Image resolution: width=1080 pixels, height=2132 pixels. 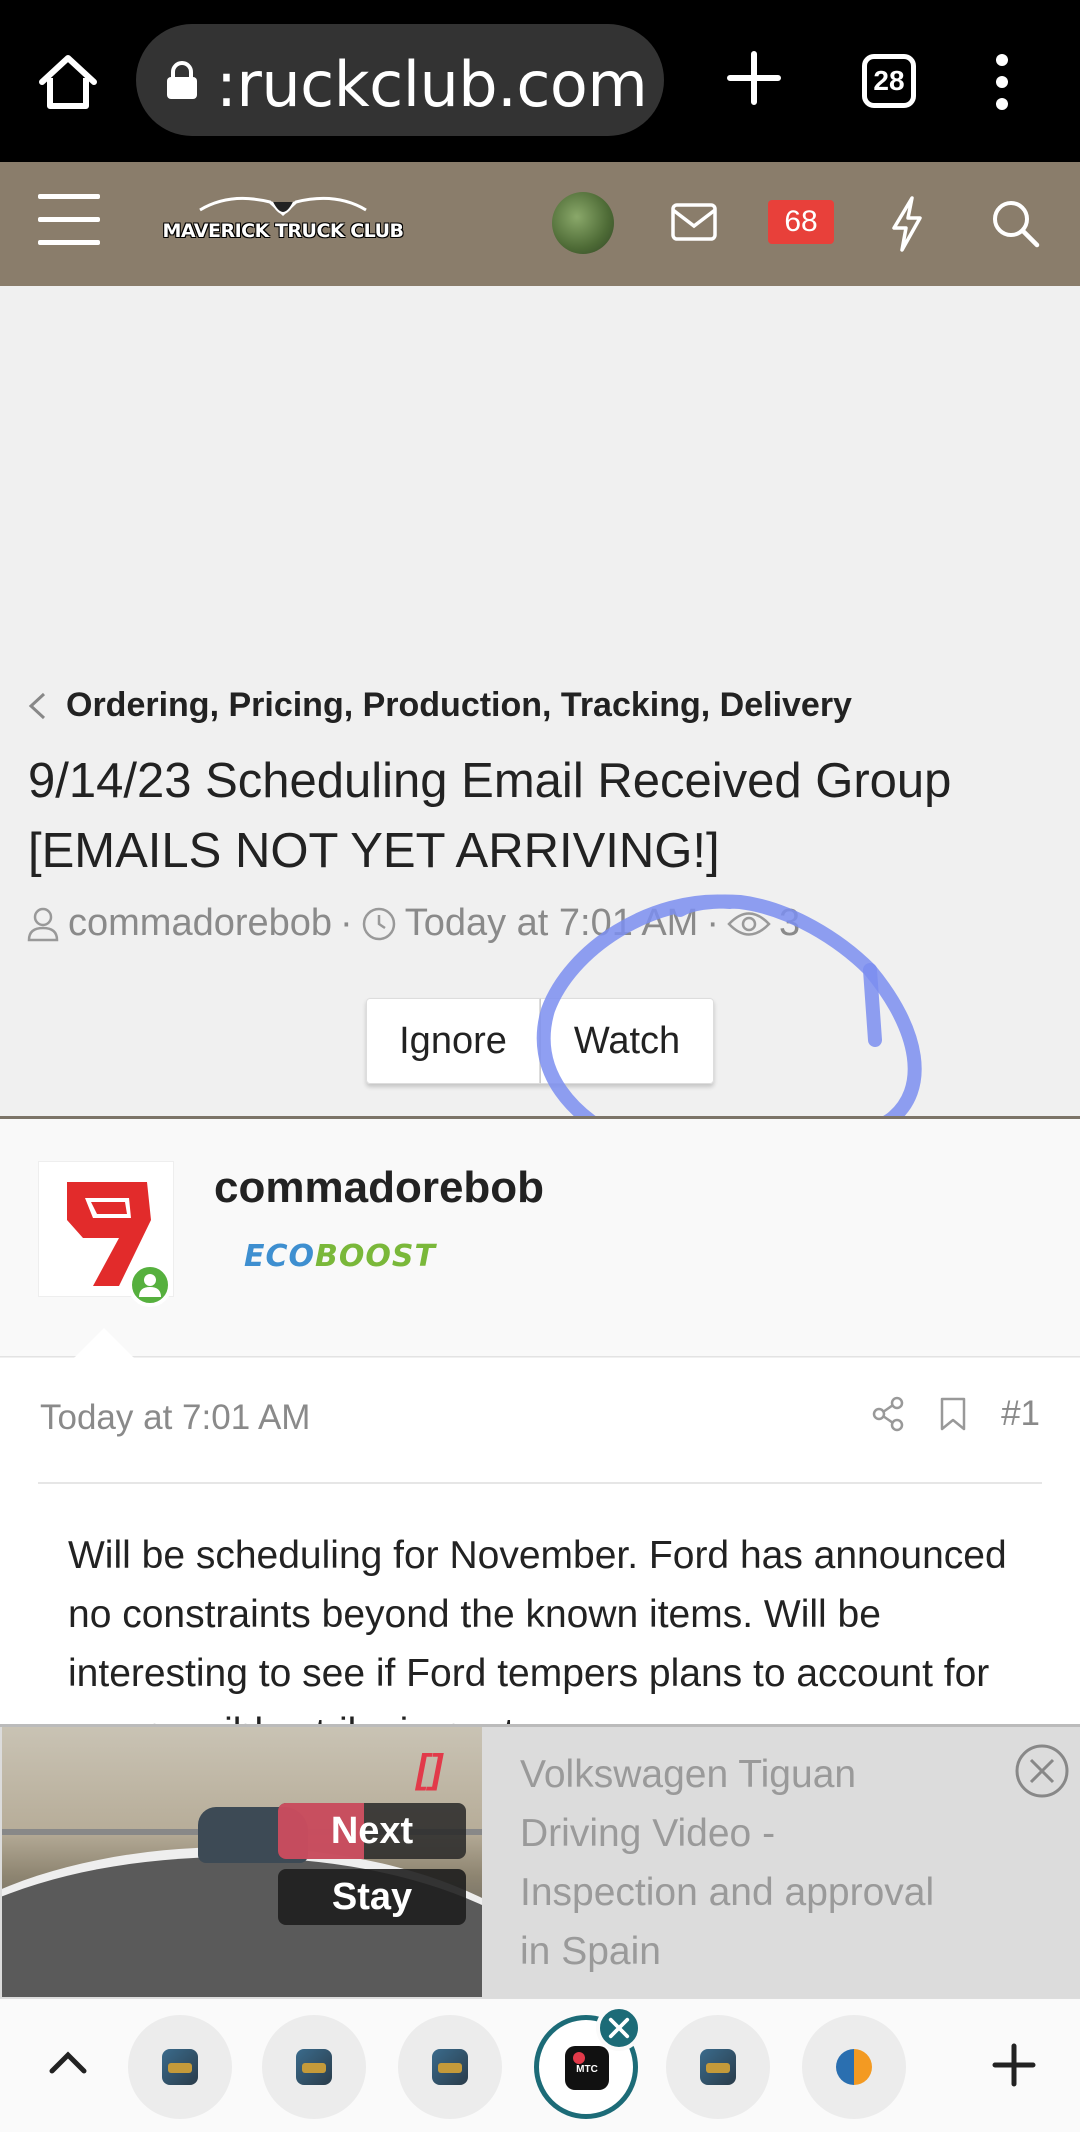 I want to click on user-icon, so click(x=43, y=924).